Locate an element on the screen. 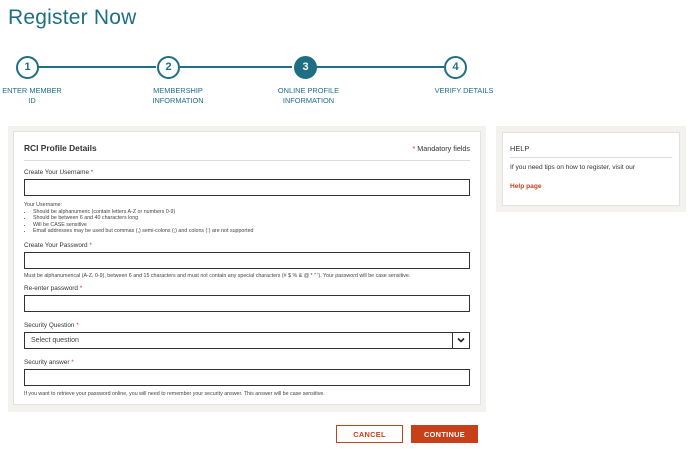 Image resolution: width=690 pixels, height=449 pixels. security-question-label: Security Question * is located at coordinates (51, 325).